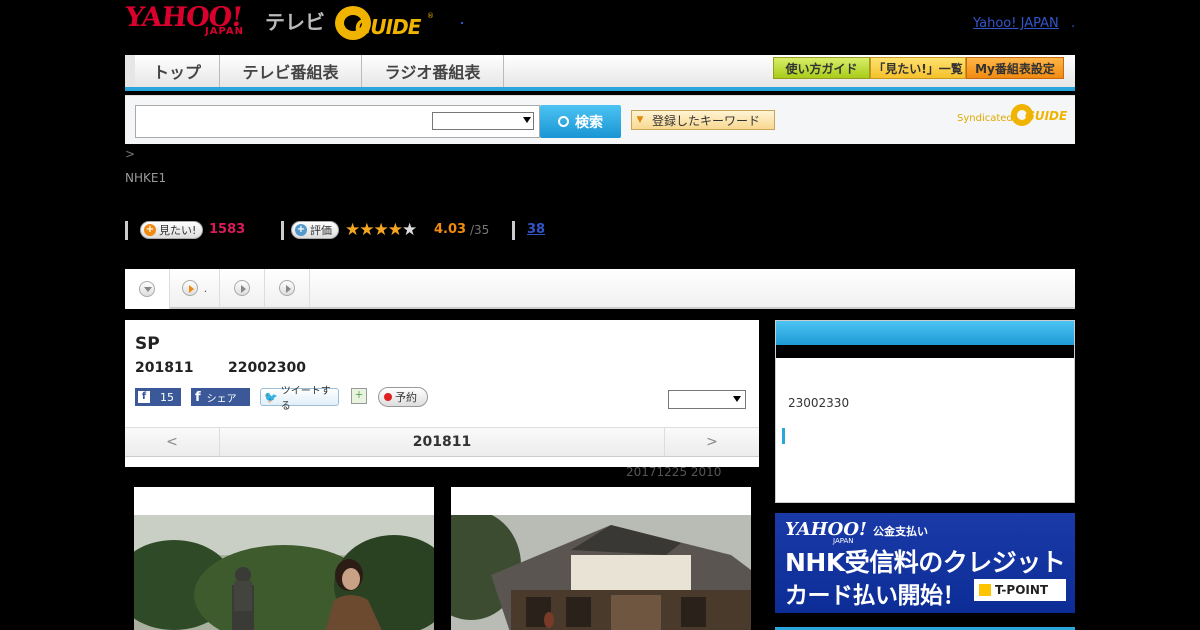 The height and width of the screenshot is (630, 1200). Describe the element at coordinates (589, 122) in the screenshot. I see `search-button-label: 検索` at that location.